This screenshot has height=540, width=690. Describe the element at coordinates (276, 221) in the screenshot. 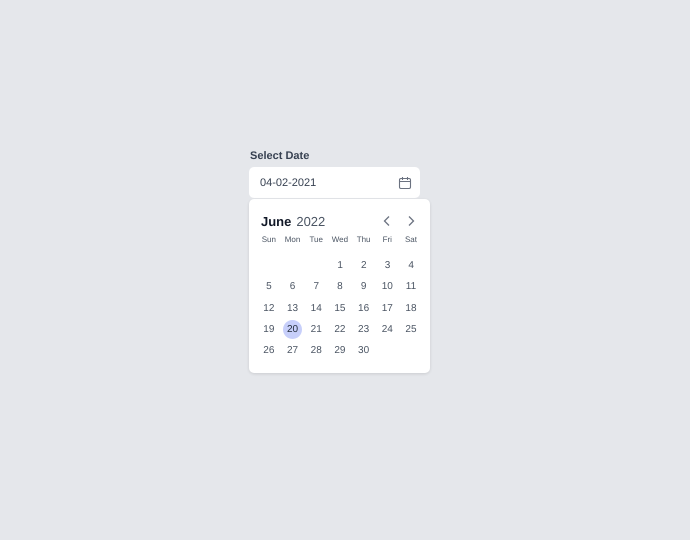

I see `month-label: June` at that location.